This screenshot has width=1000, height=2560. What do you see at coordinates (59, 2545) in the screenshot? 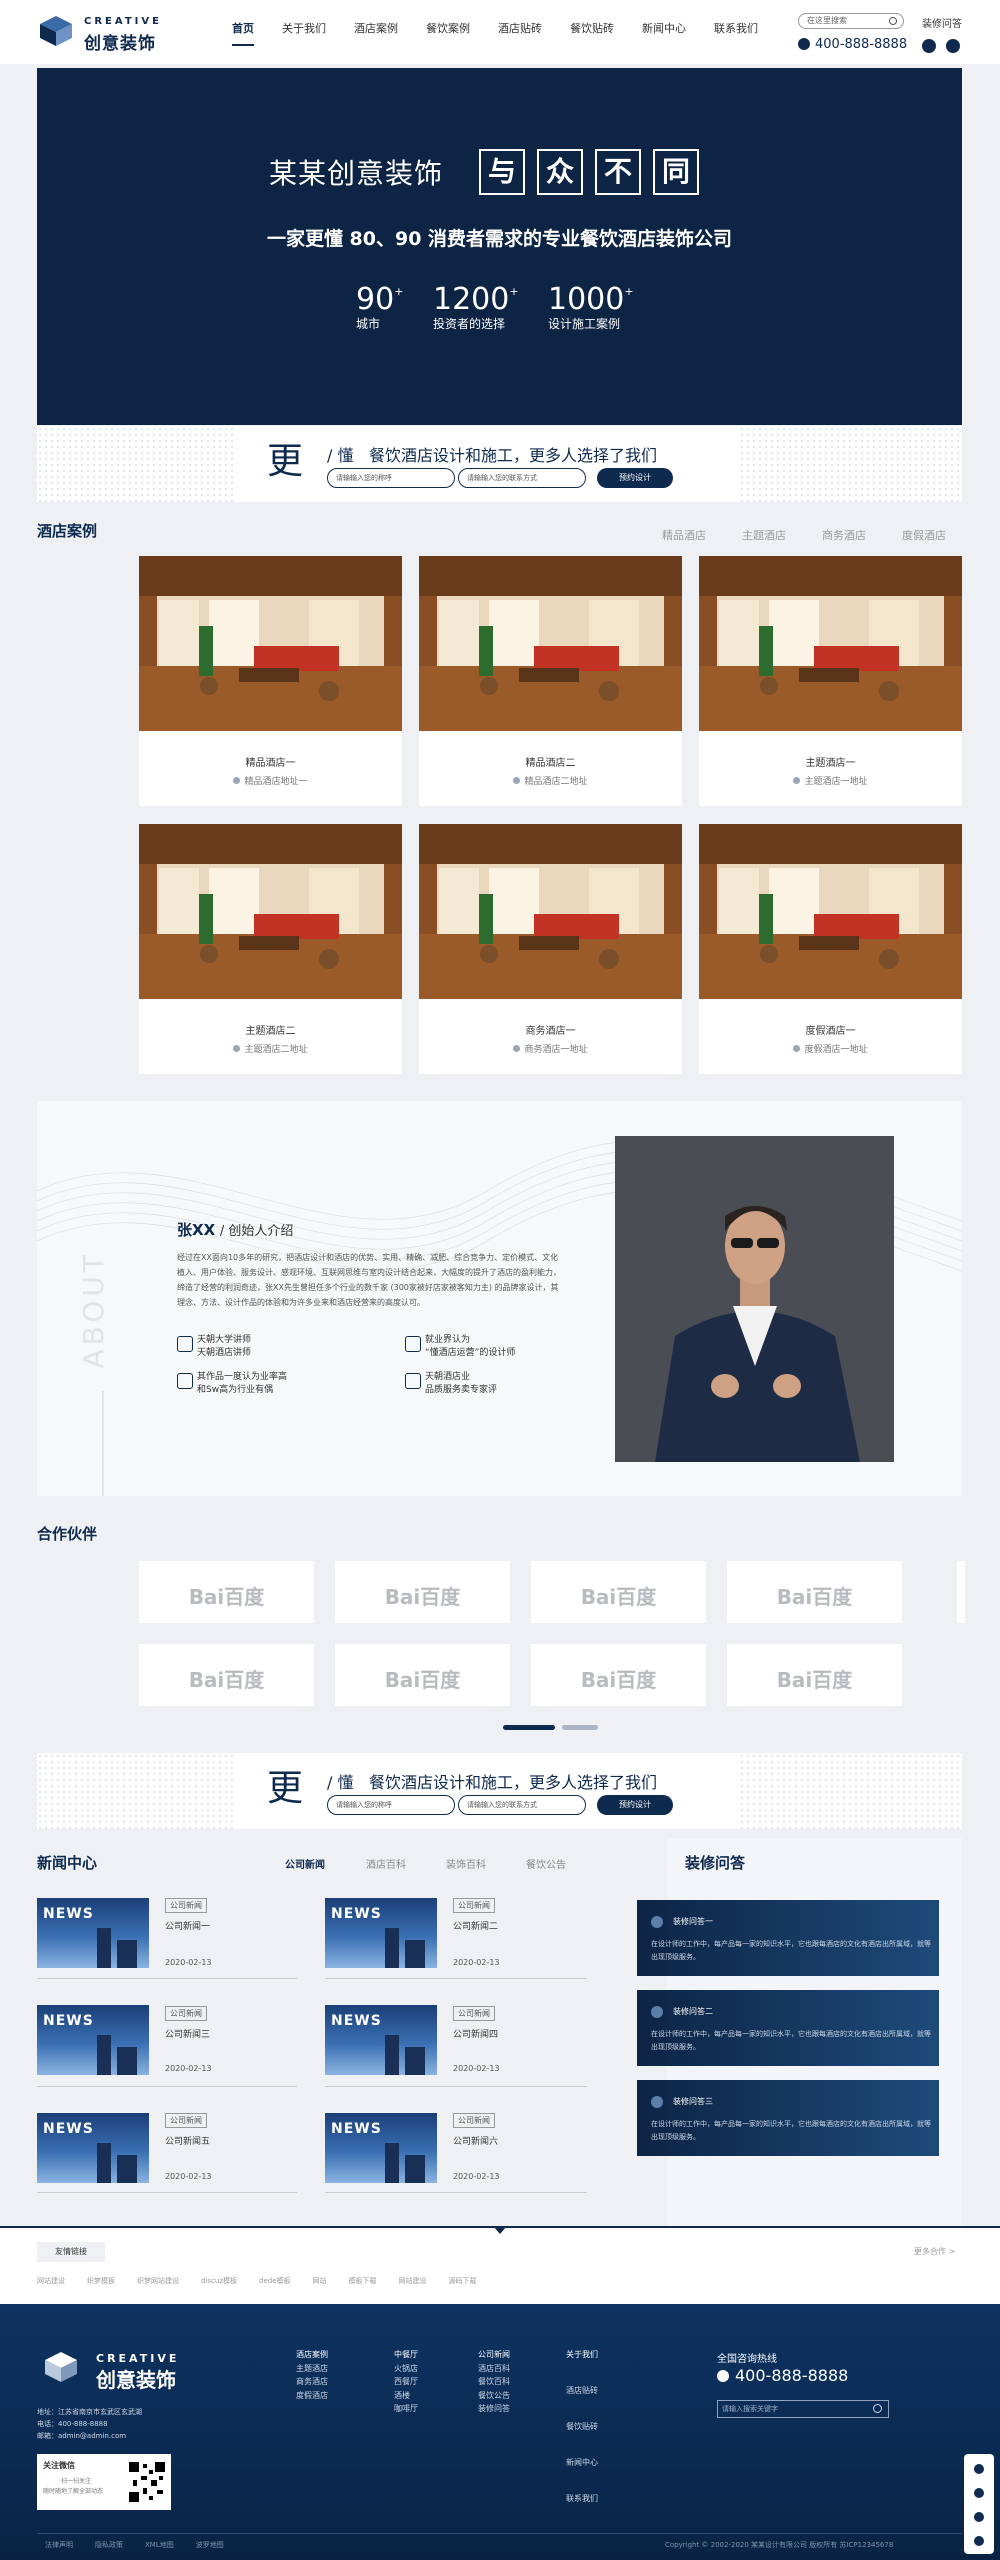
I see `bottom-link: 法律声明` at bounding box center [59, 2545].